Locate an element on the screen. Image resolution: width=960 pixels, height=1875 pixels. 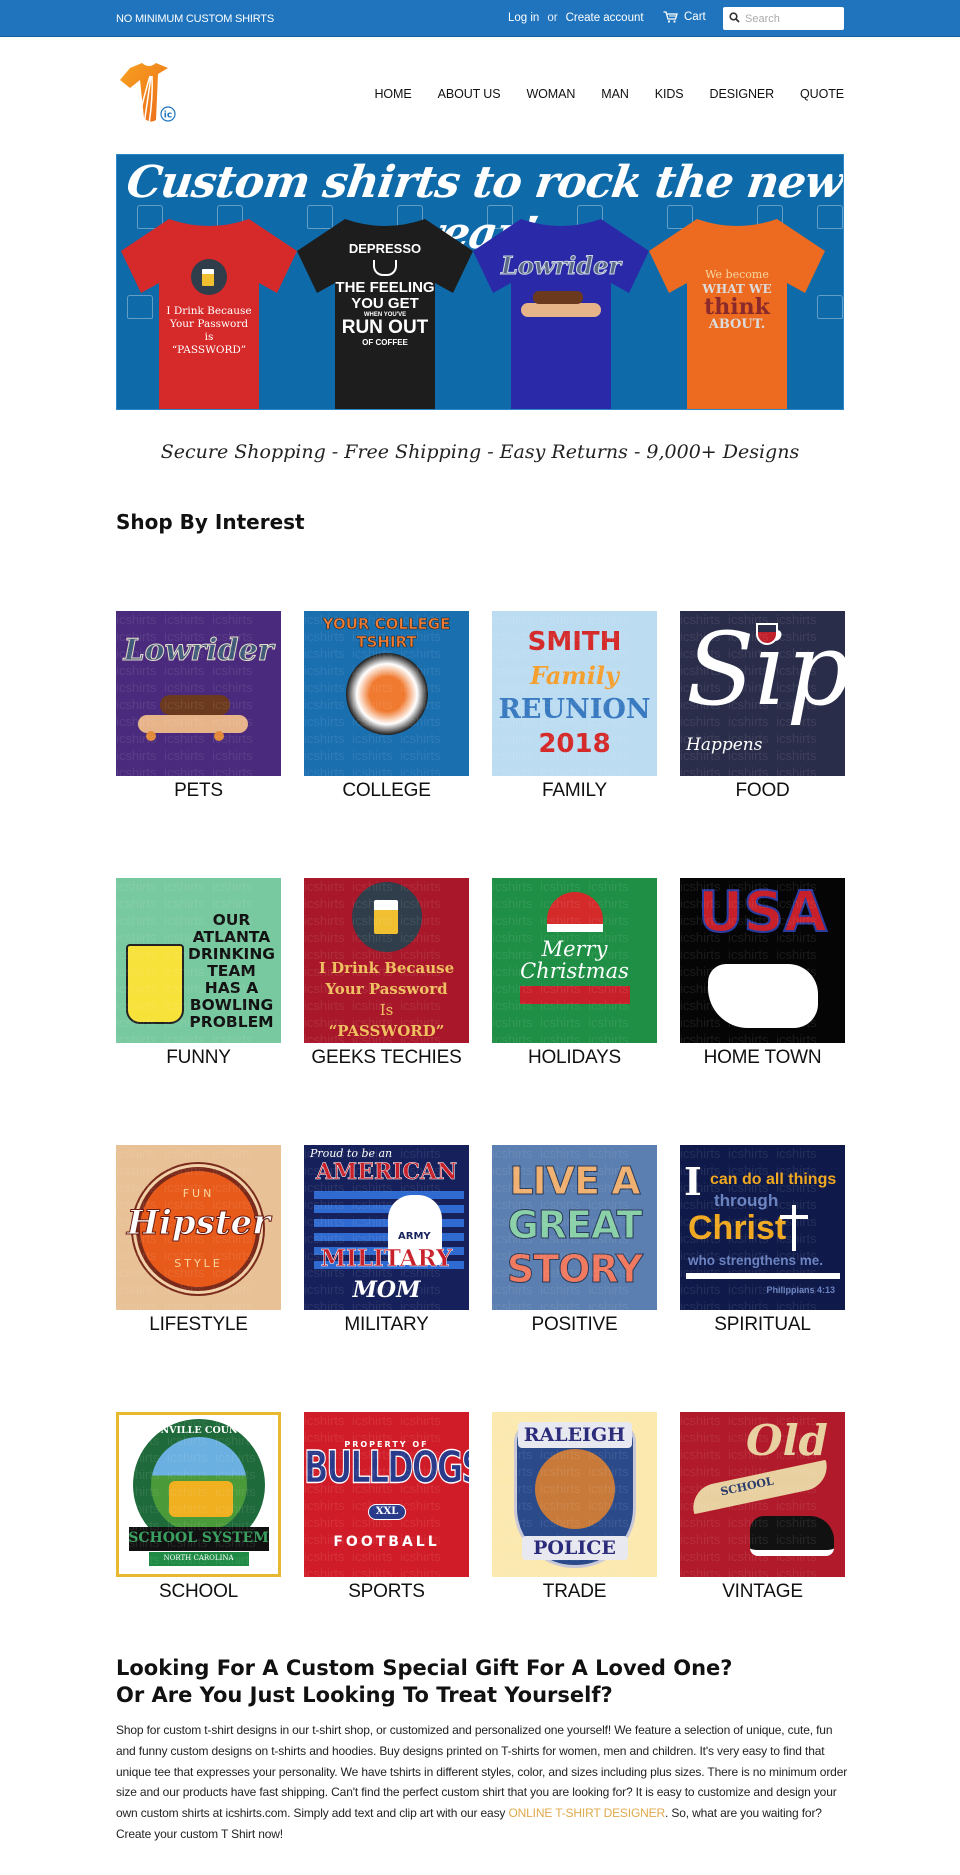
art-text: I is located at coordinates (693, 1181).